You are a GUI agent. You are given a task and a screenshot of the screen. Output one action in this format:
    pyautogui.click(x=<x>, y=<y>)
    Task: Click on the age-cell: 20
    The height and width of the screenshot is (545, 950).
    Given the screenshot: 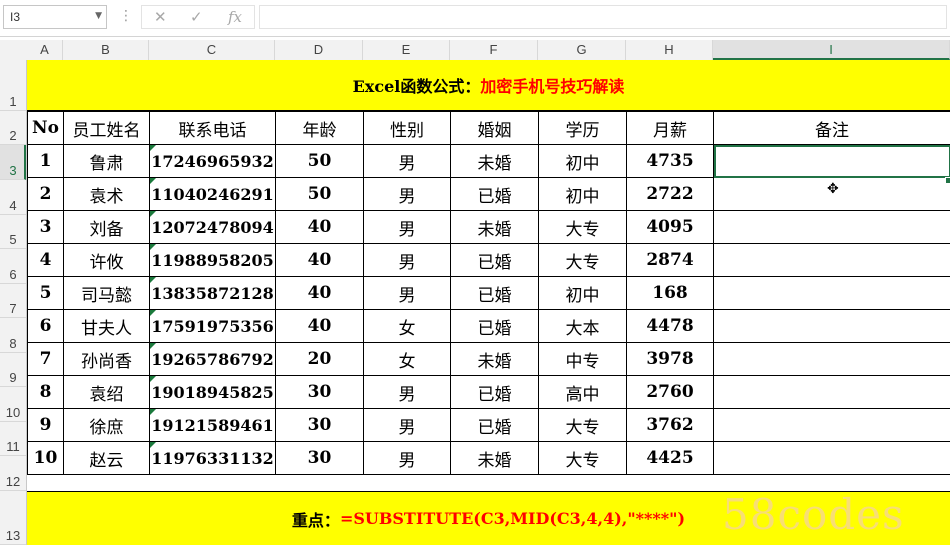 What is the action you would take?
    pyautogui.click(x=319, y=359)
    